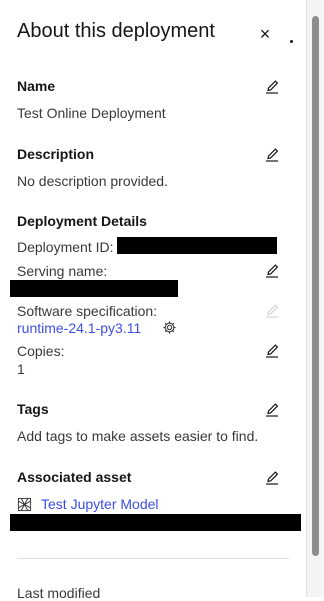  I want to click on serving-name-label: Serving name:, so click(62, 271).